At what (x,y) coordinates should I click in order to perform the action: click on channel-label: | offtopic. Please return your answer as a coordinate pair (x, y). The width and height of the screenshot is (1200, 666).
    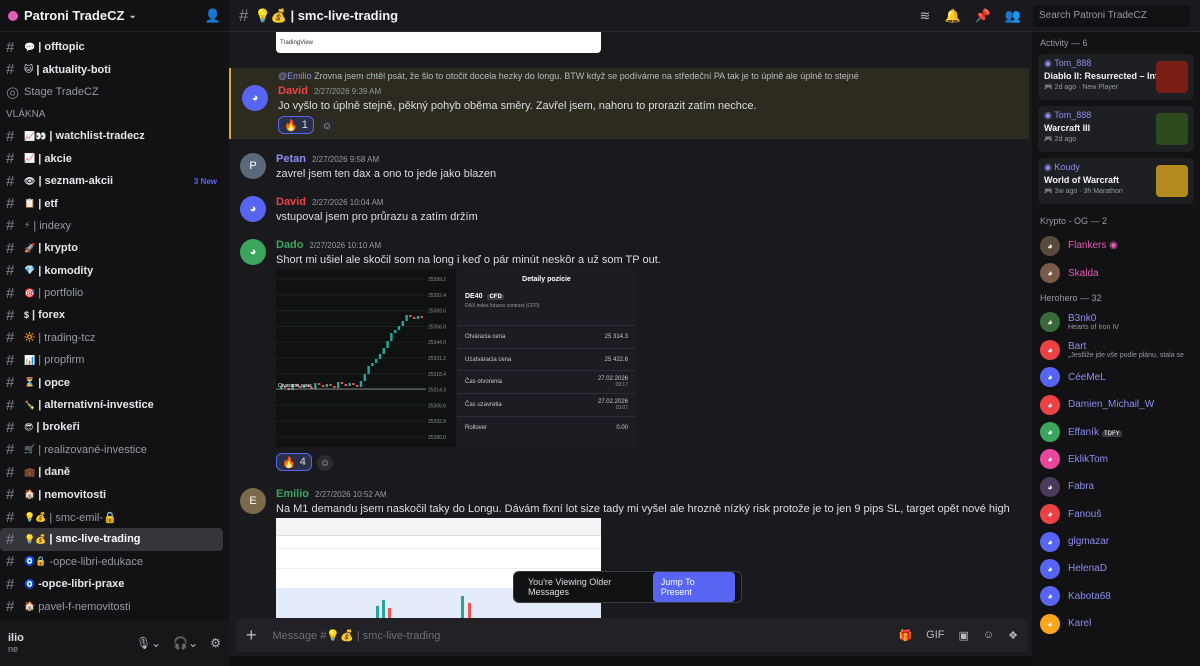
    Looking at the image, I should click on (61, 47).